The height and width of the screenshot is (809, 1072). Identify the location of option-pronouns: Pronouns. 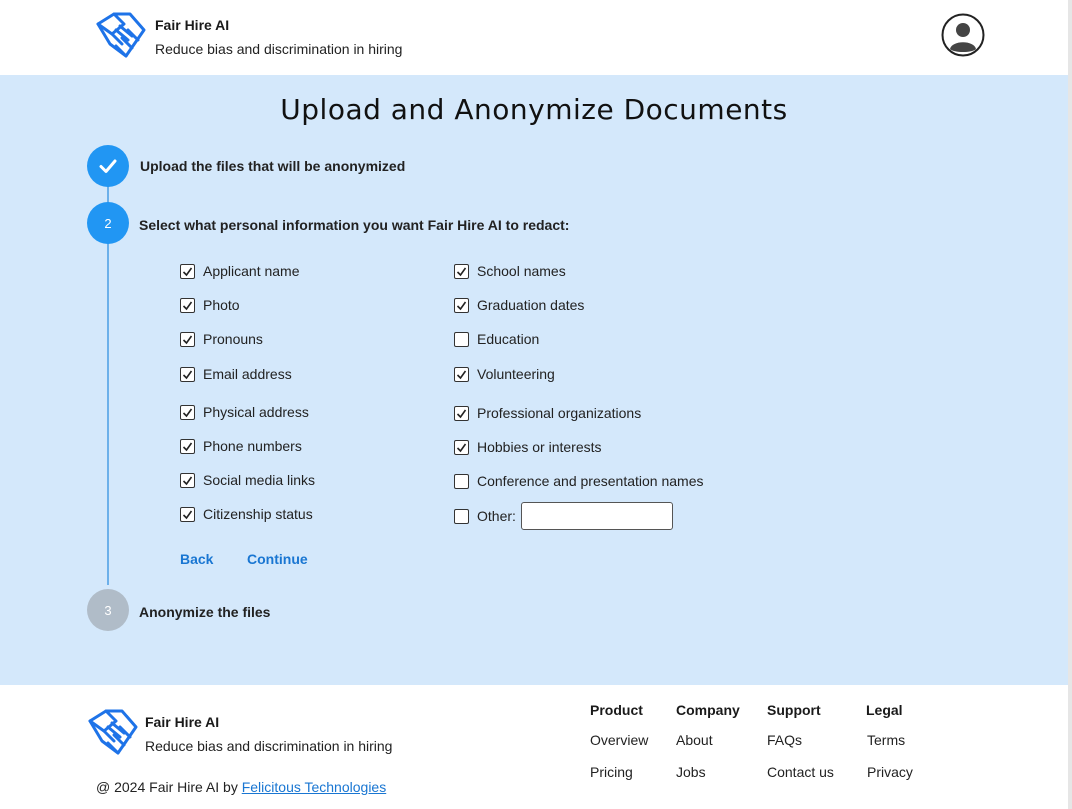
(221, 339).